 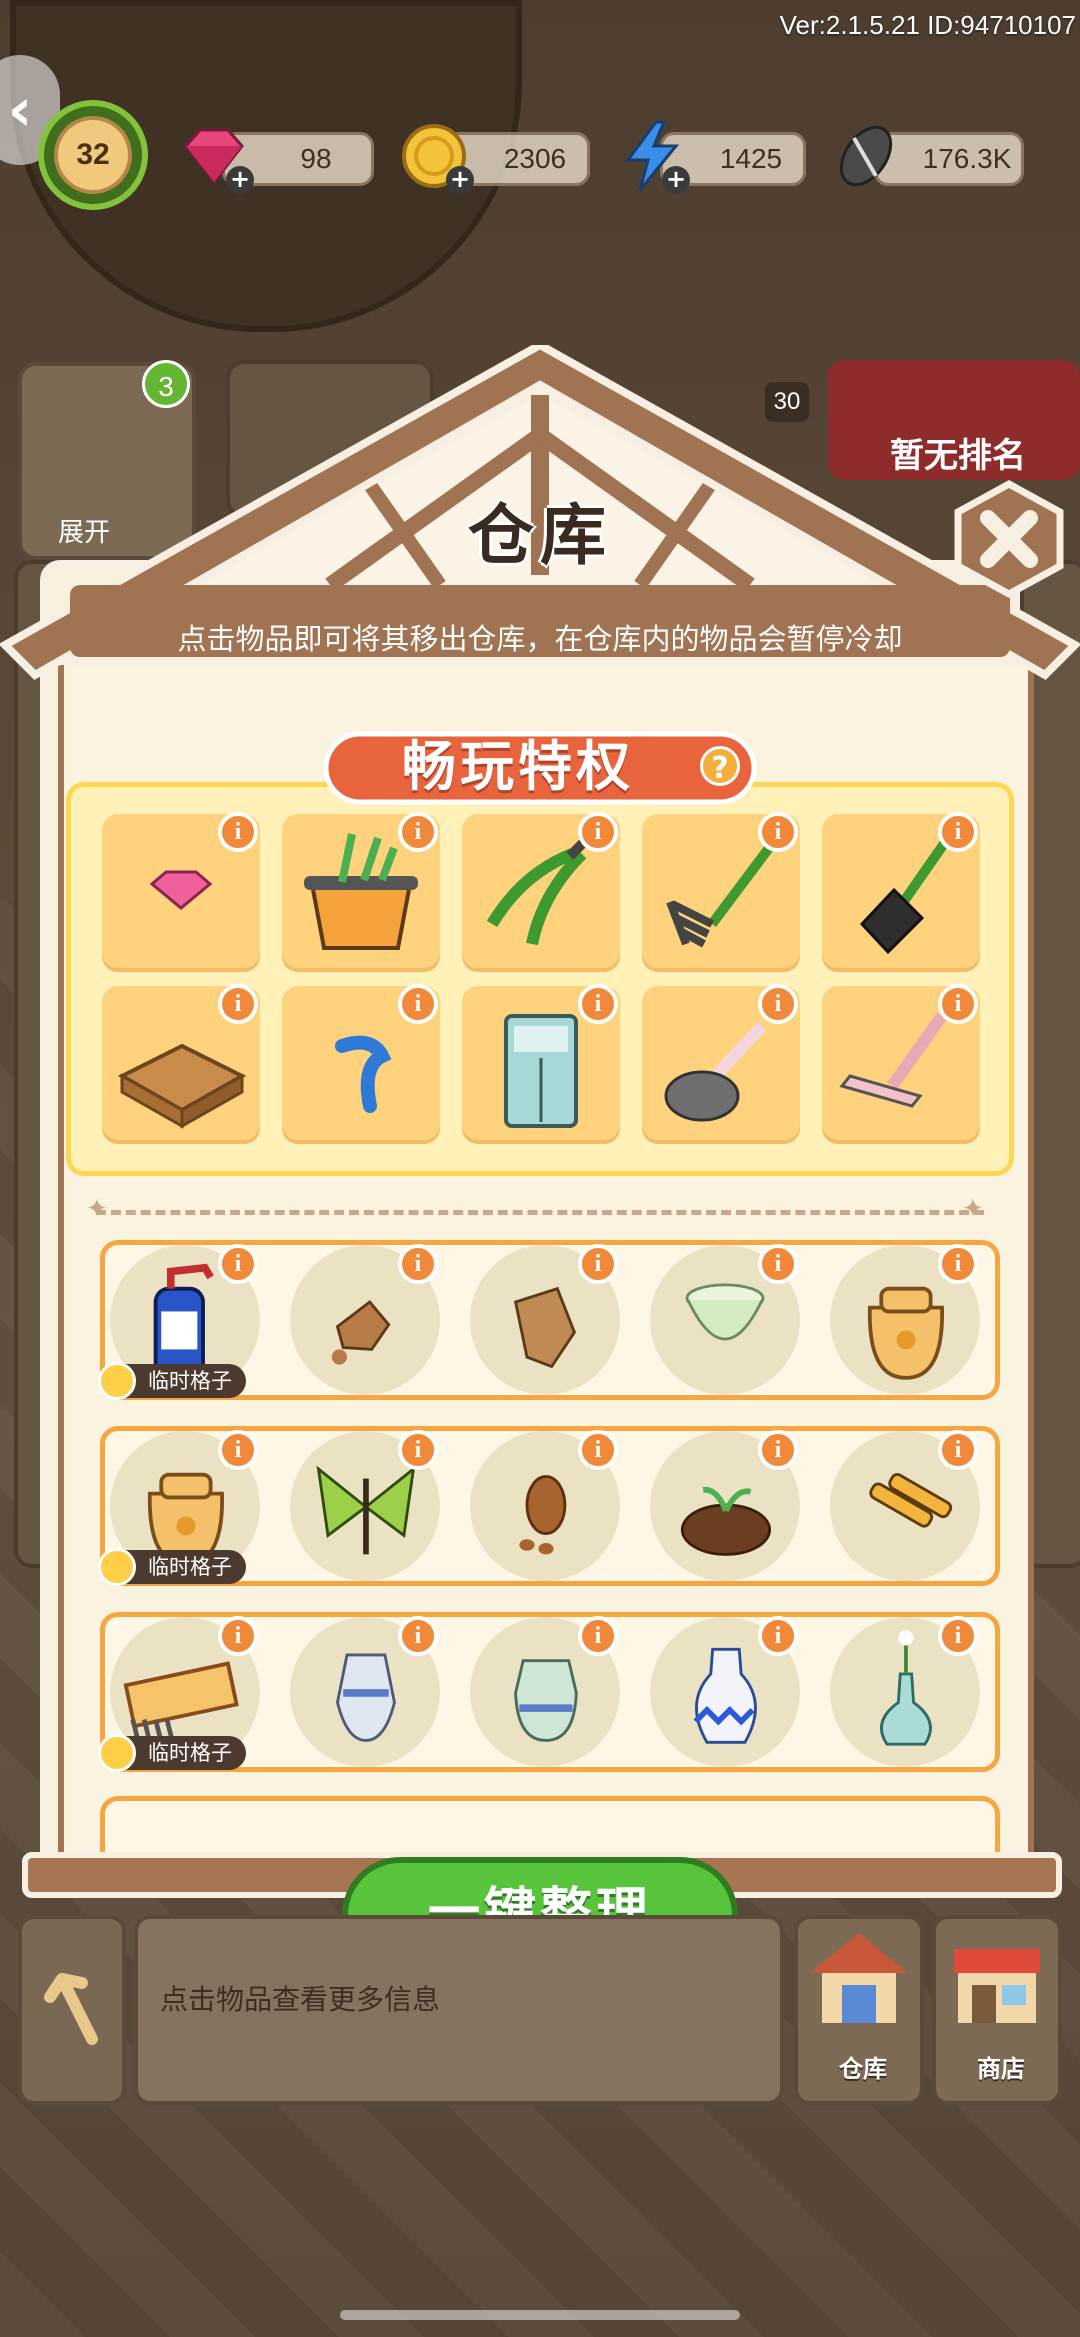 I want to click on add-coins-icon: +, so click(x=460, y=180).